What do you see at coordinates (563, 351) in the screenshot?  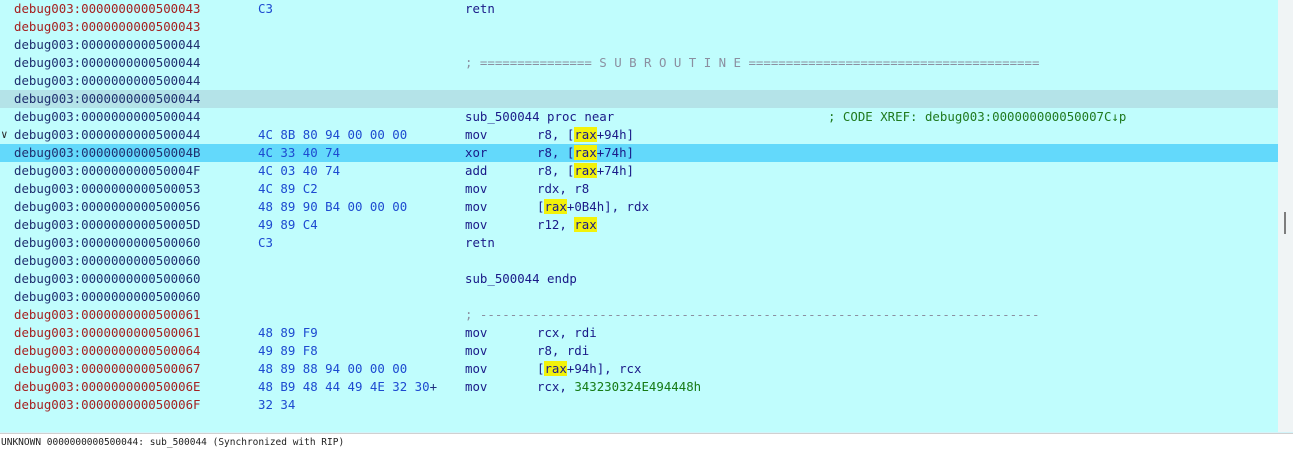 I see `operands: r8, rdi` at bounding box center [563, 351].